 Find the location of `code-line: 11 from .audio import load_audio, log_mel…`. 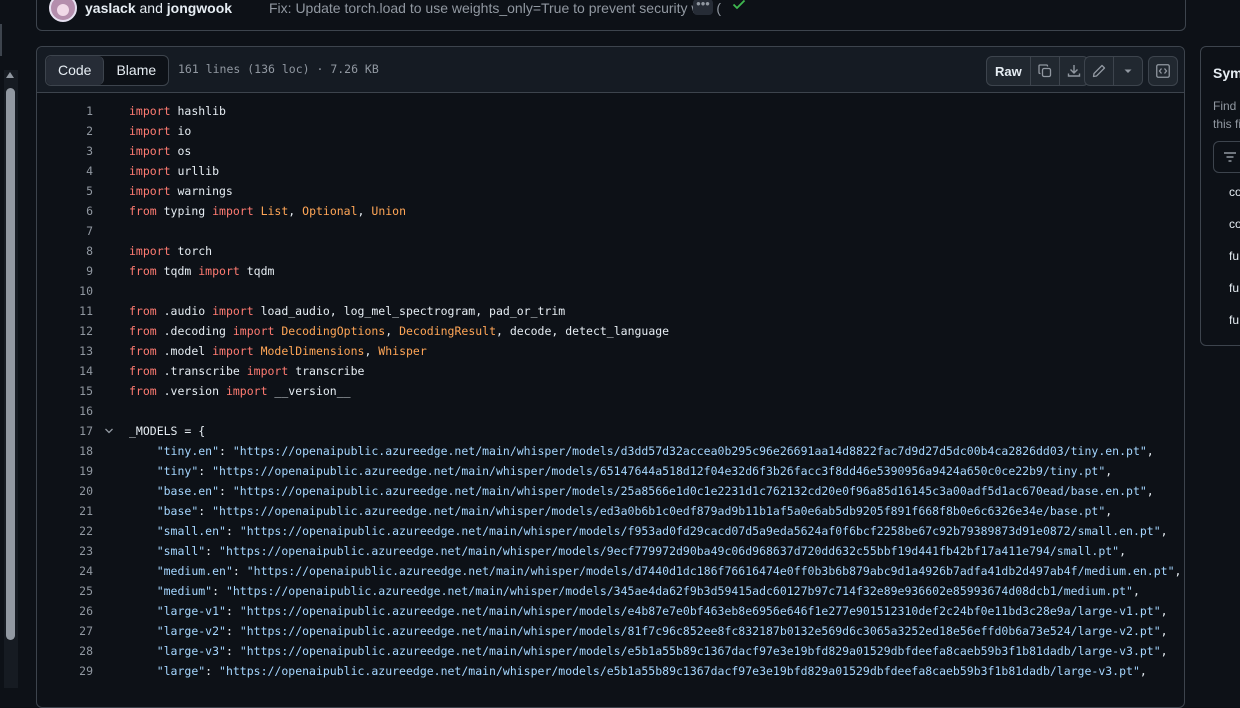

code-line: 11 from .audio import load_audio, log_mel… is located at coordinates (610, 311).